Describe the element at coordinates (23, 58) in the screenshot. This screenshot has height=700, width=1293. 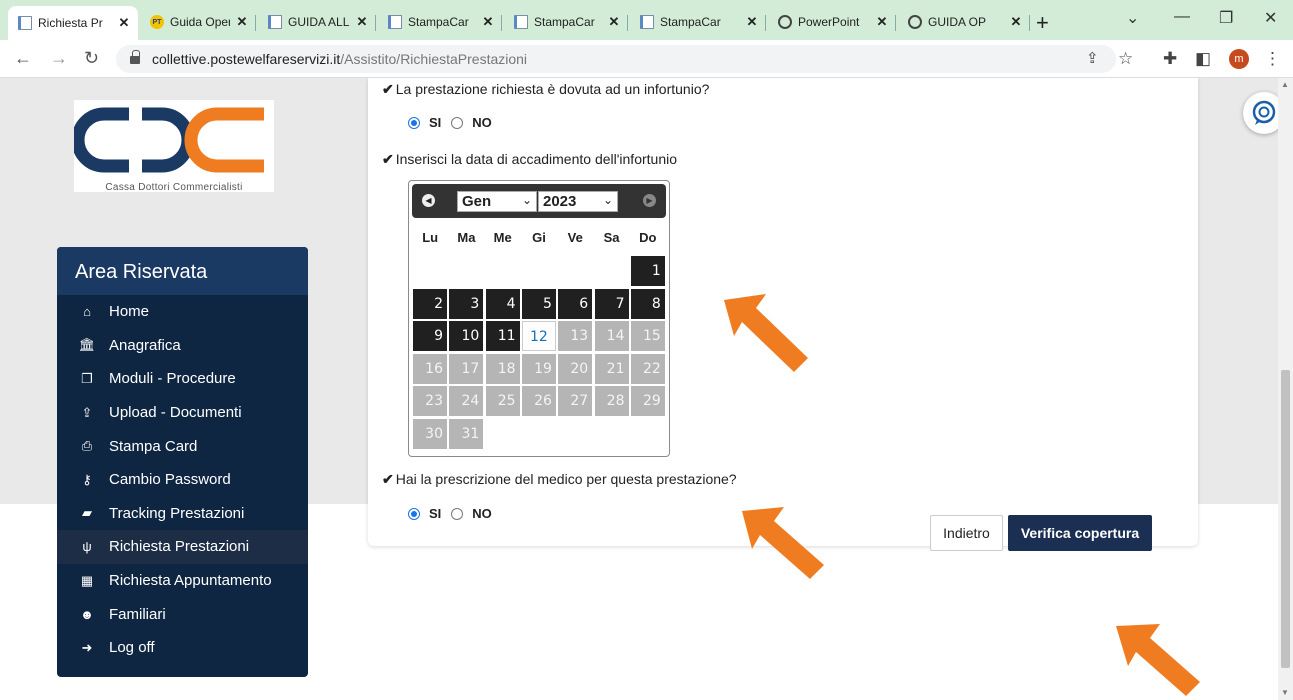
I see `back-arrow-icon: ←` at that location.